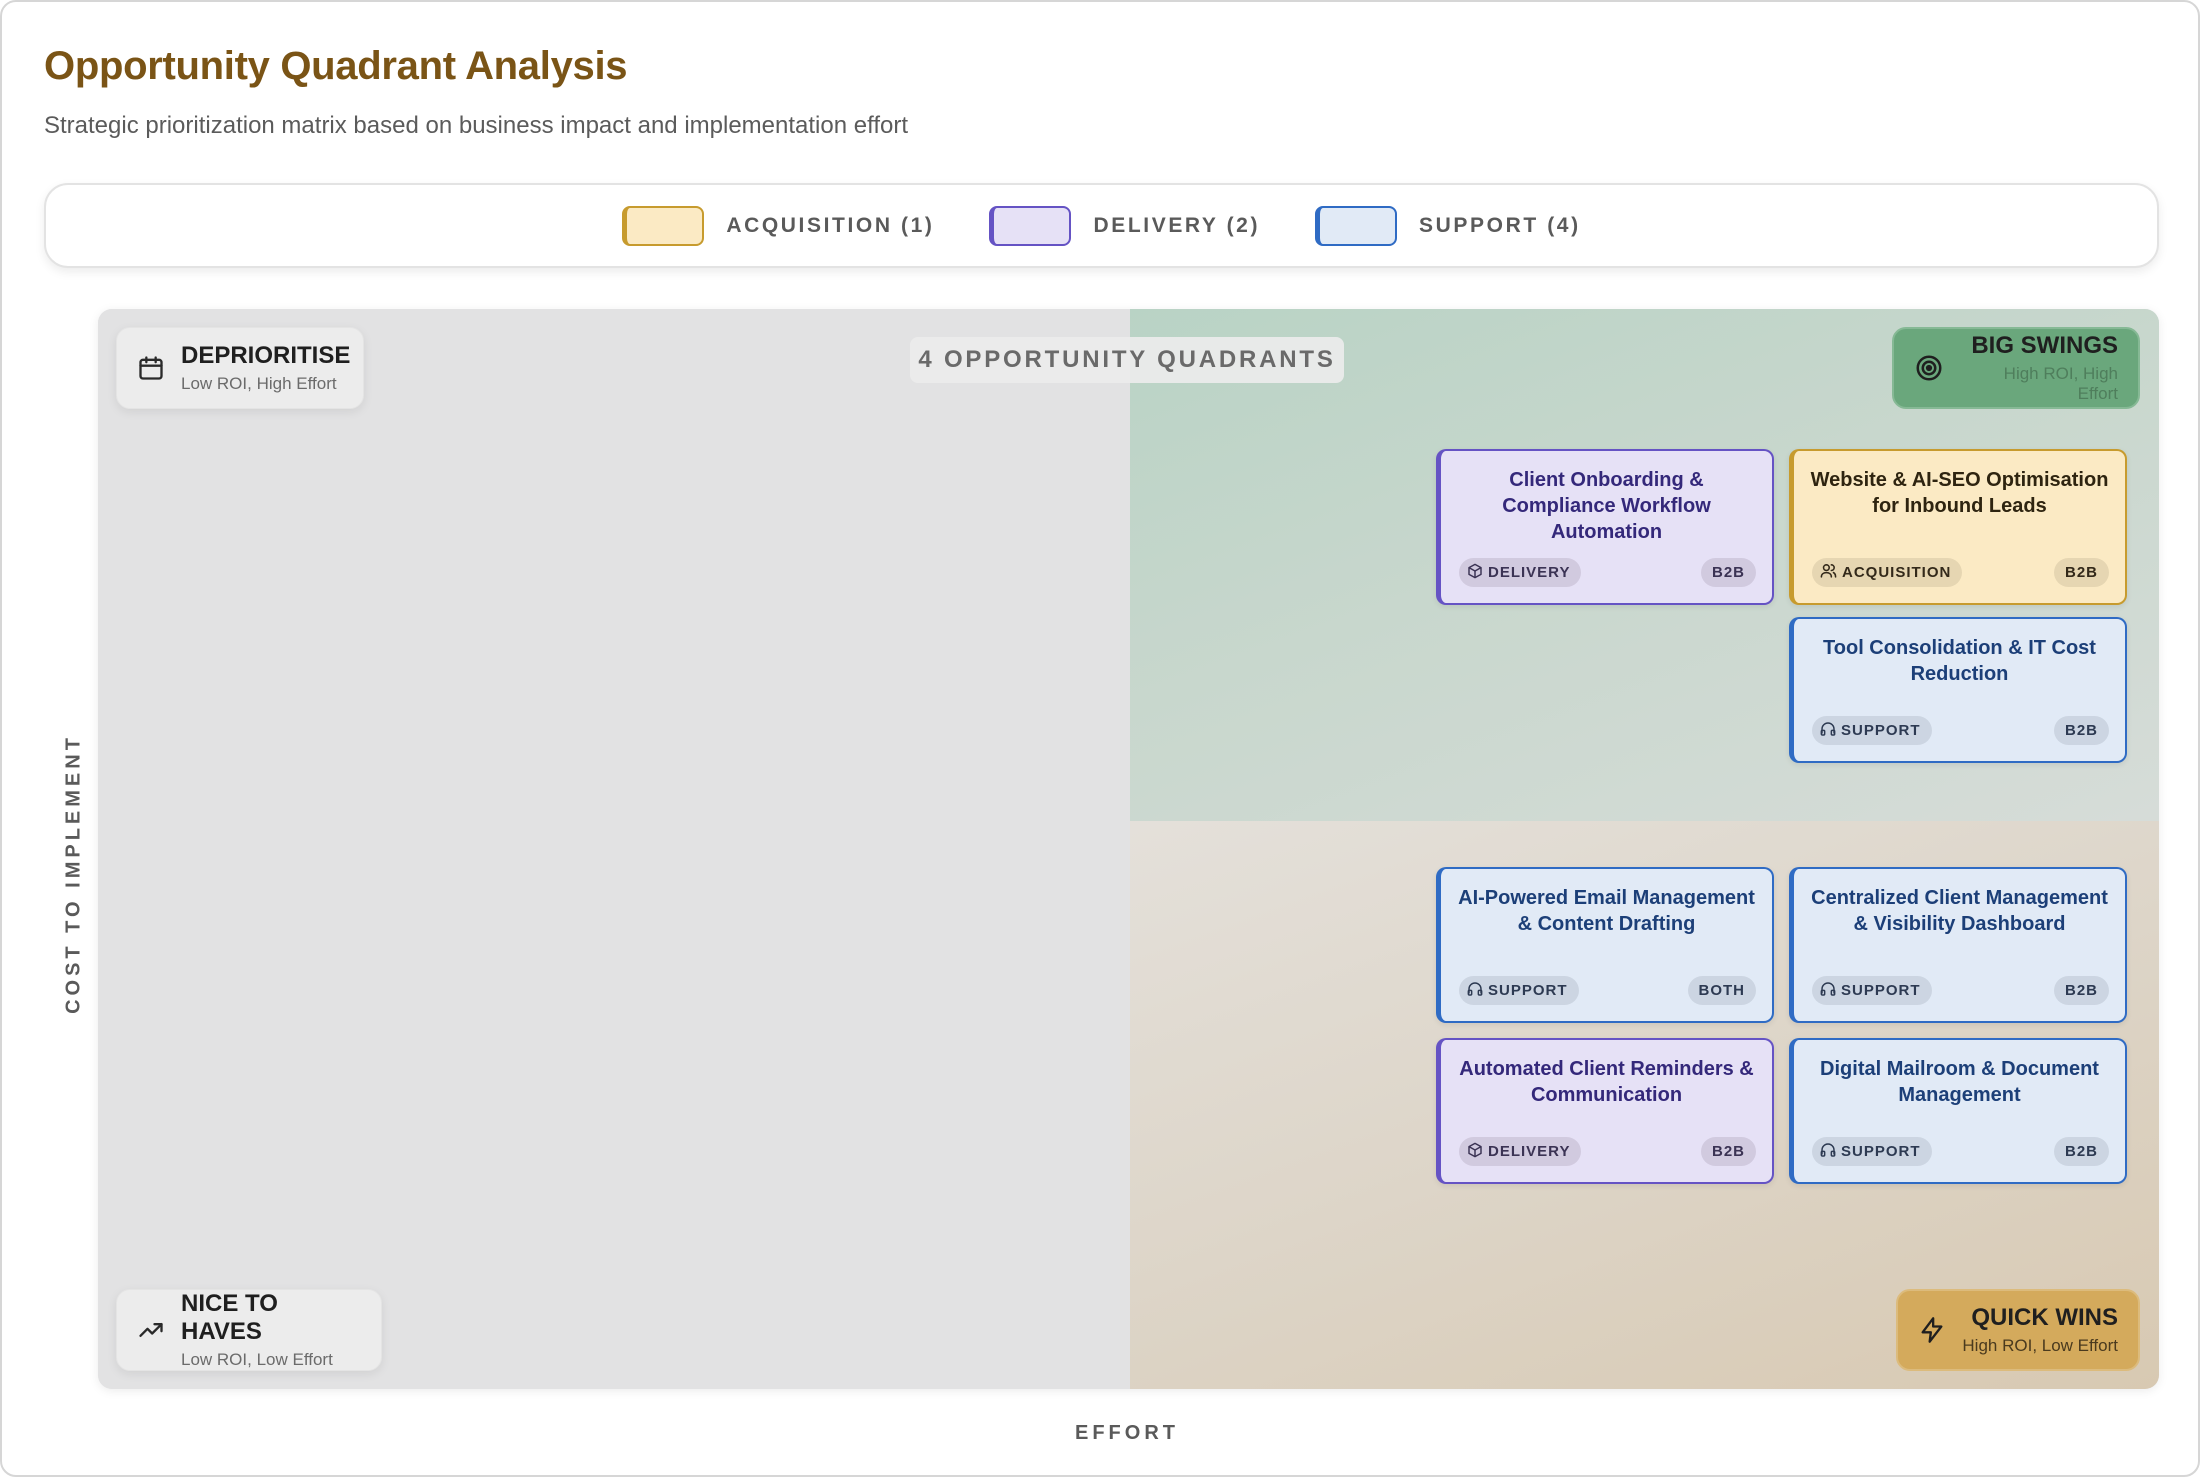  What do you see at coordinates (1897, 572) in the screenshot?
I see `category-label: ACQUISITION` at bounding box center [1897, 572].